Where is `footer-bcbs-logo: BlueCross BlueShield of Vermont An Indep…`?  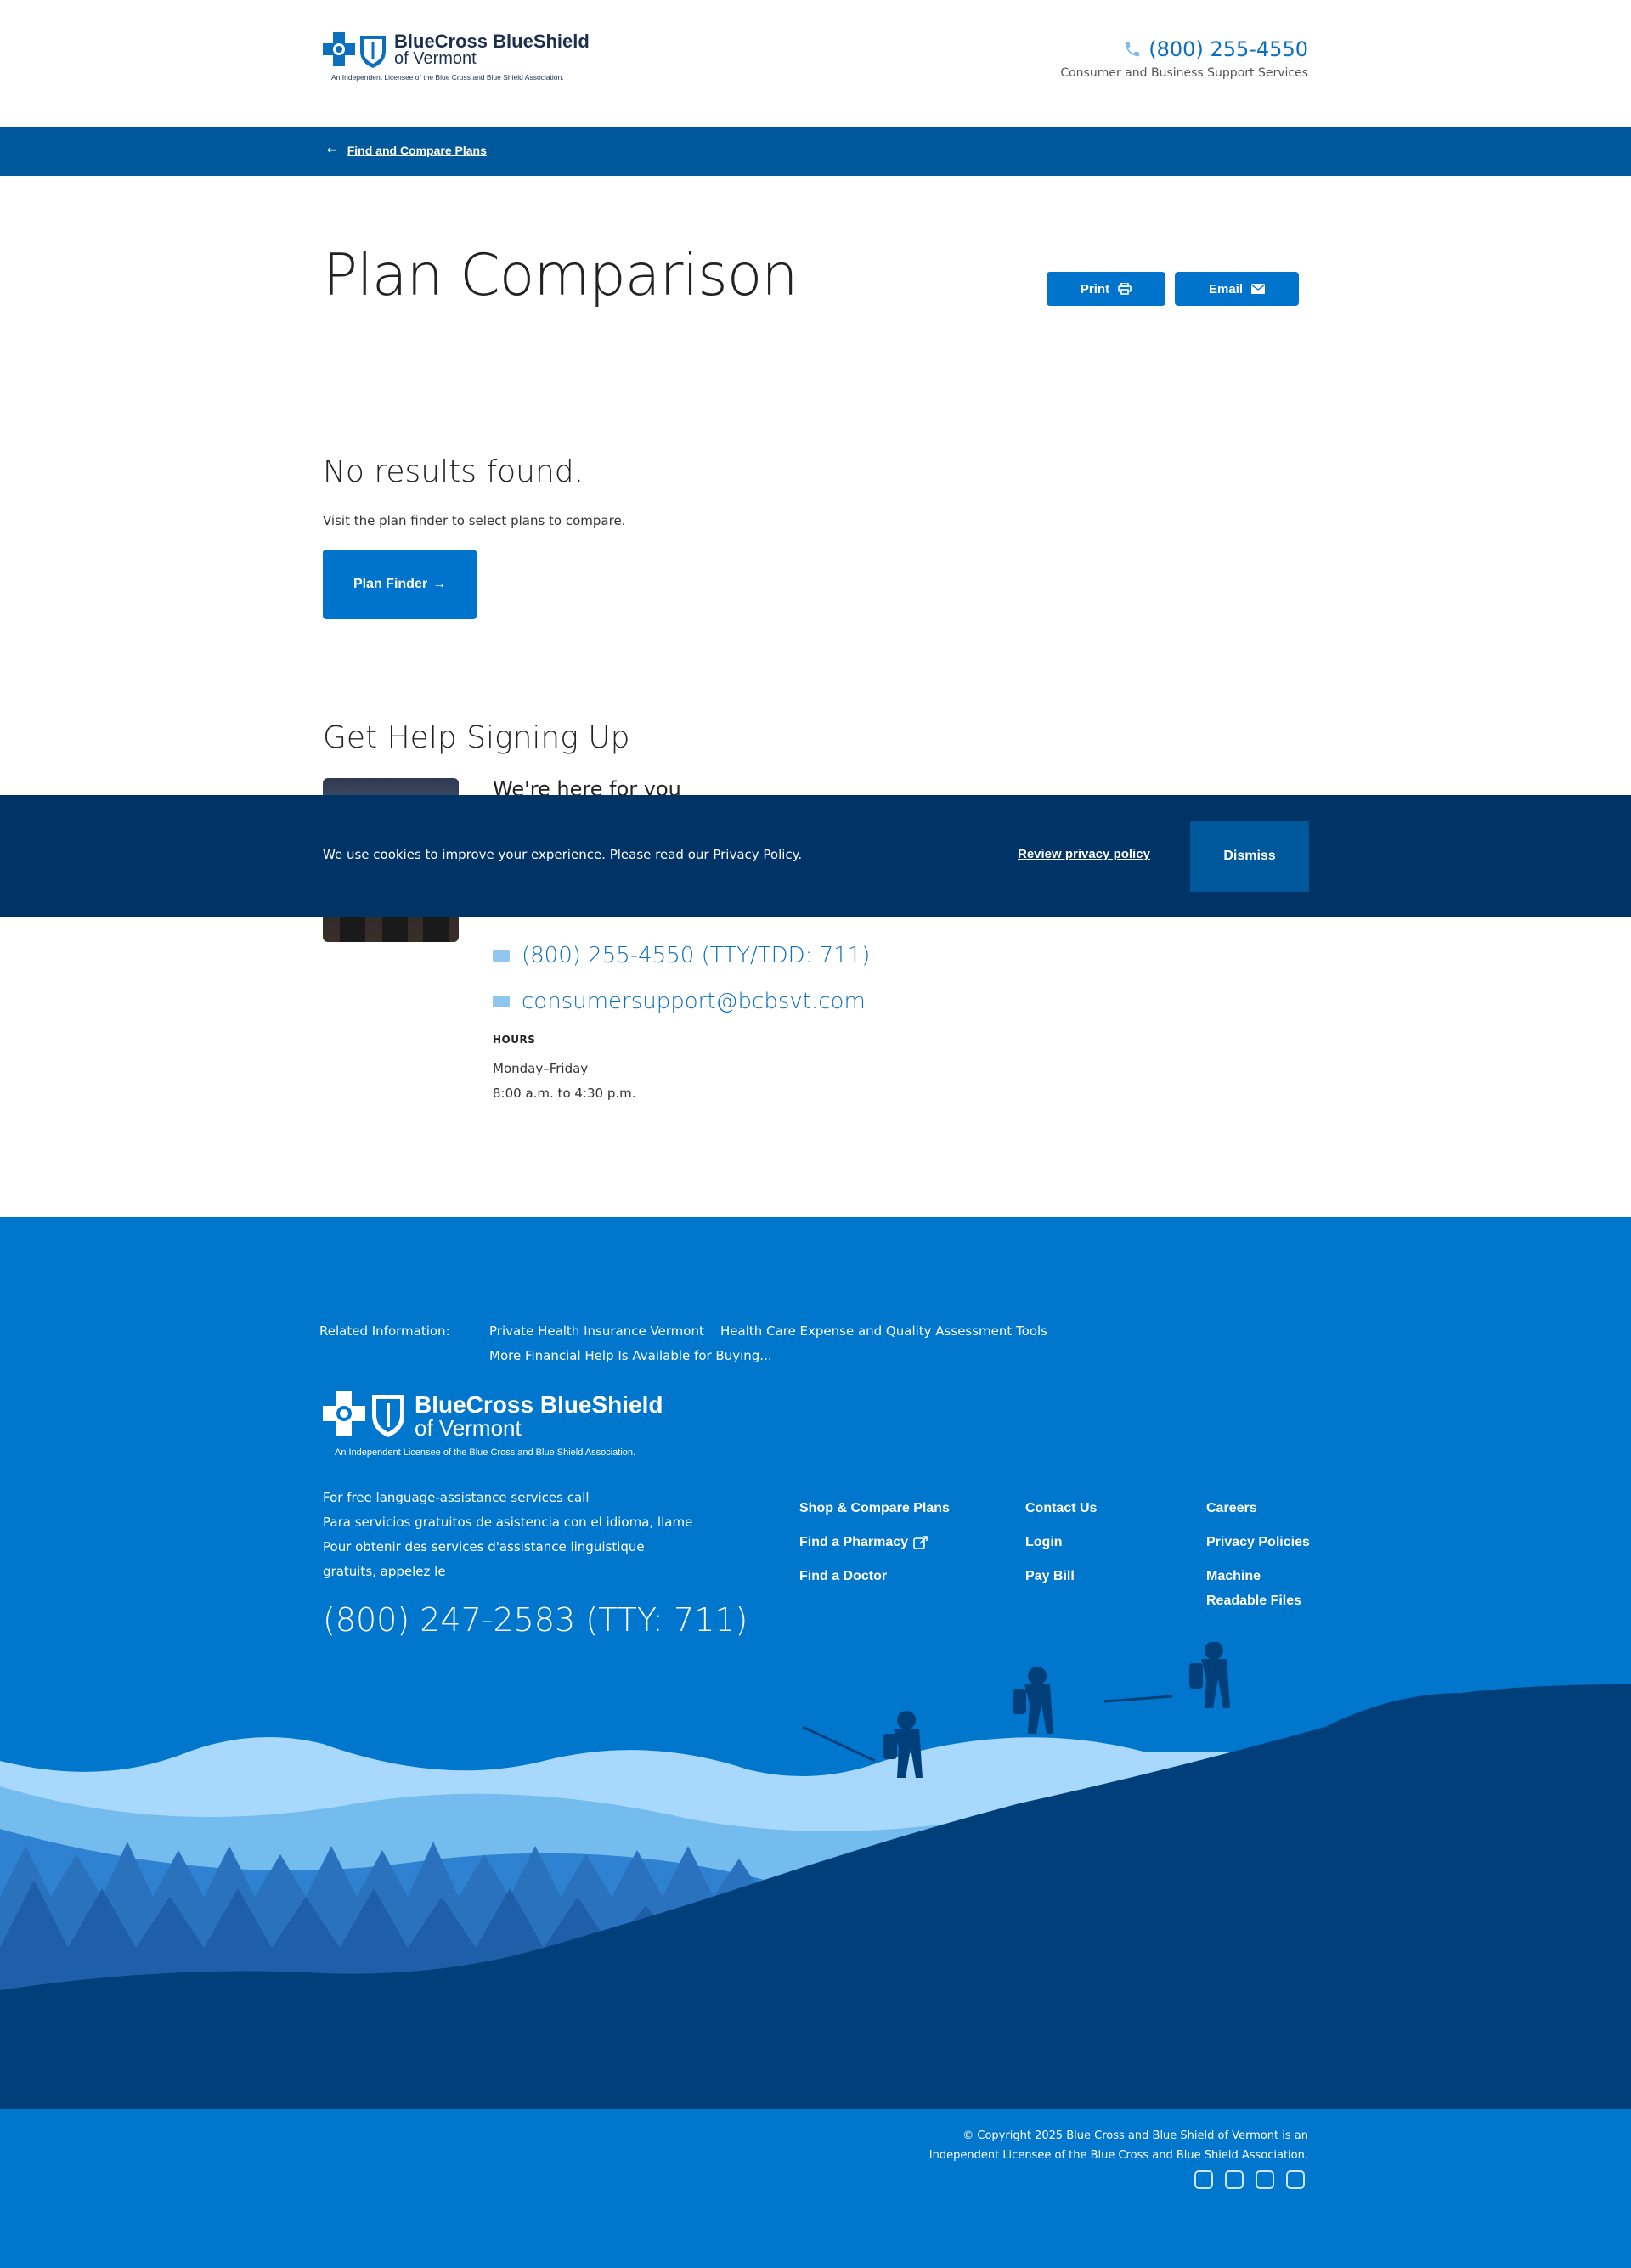 footer-bcbs-logo: BlueCross BlueShield of Vermont An Indep… is located at coordinates (501, 1425).